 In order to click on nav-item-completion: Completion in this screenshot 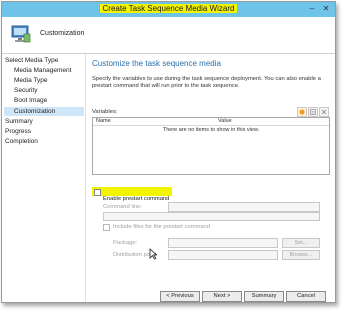, I will do `click(21, 141)`.